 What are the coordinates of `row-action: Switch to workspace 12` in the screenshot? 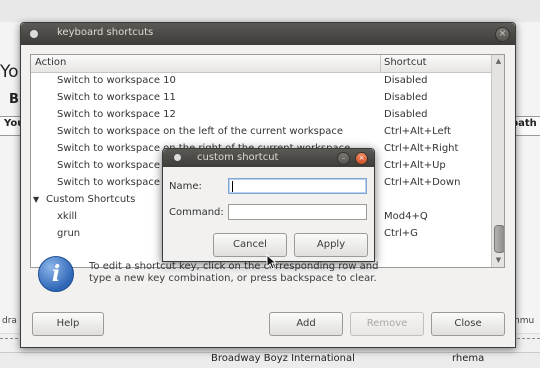 It's located at (116, 114).